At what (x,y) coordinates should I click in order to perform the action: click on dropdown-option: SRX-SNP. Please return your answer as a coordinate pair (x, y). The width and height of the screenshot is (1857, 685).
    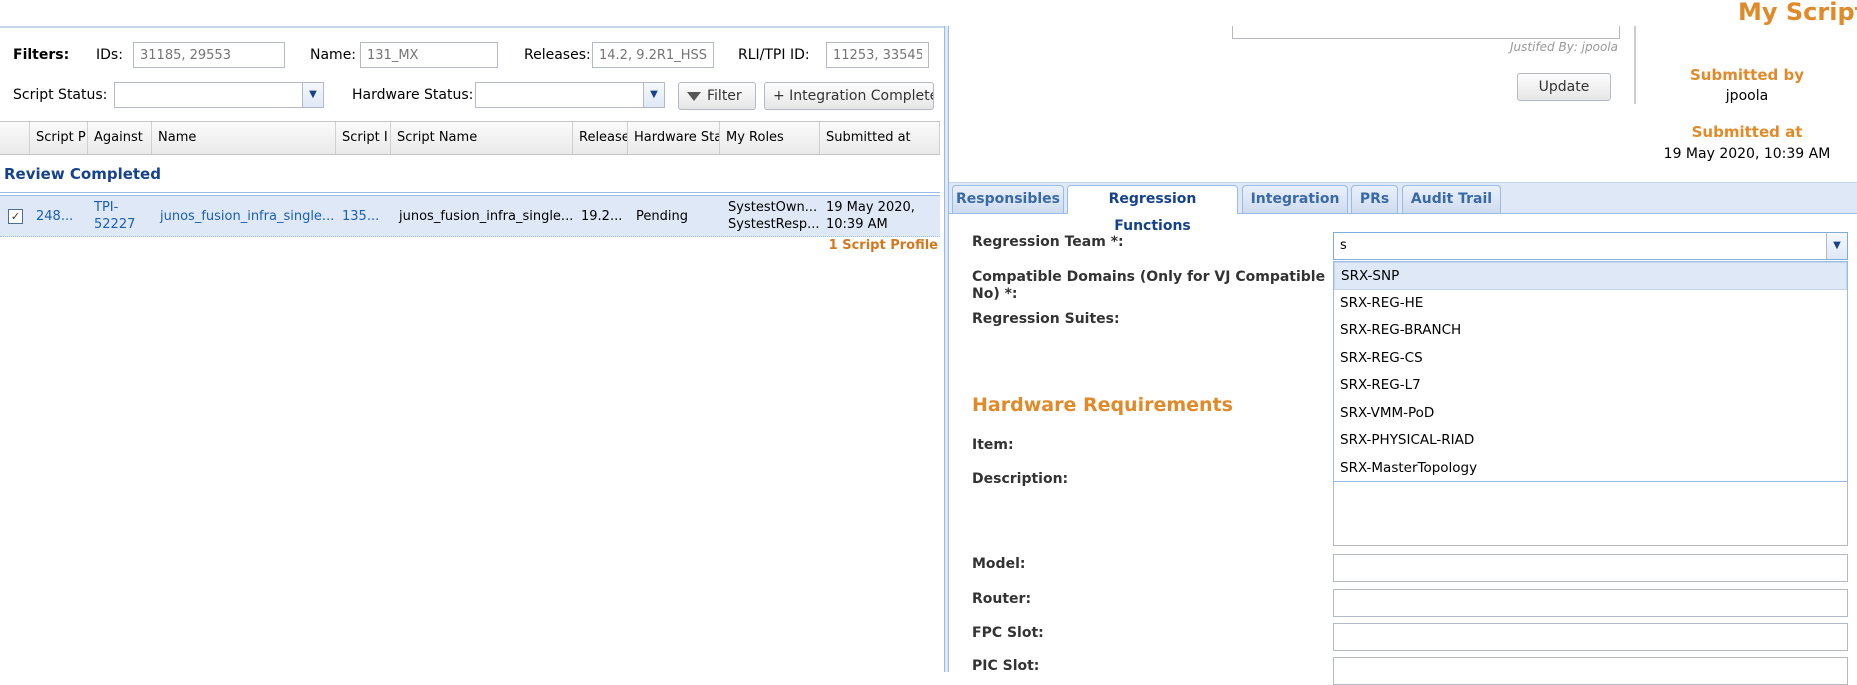
    Looking at the image, I should click on (1590, 276).